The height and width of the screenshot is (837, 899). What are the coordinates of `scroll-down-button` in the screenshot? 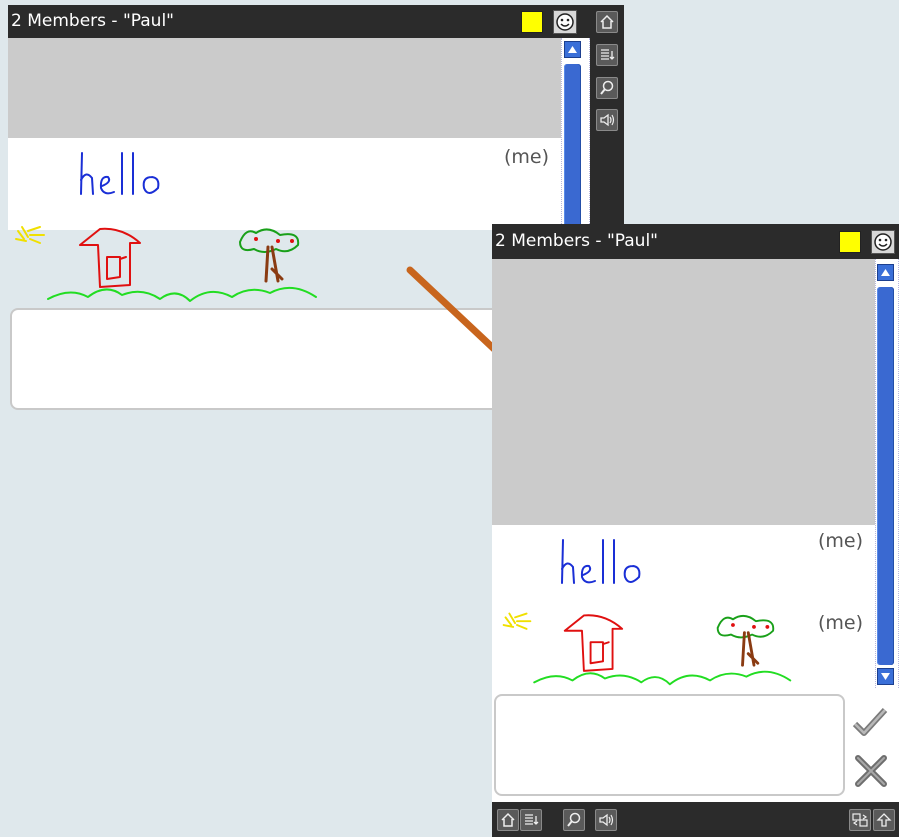 It's located at (885, 676).